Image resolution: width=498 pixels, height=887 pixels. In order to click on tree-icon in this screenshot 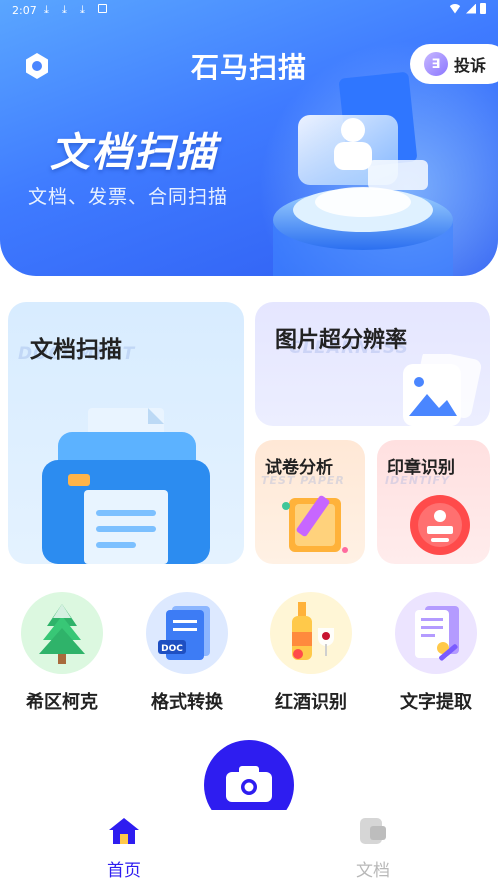, I will do `click(62, 633)`.